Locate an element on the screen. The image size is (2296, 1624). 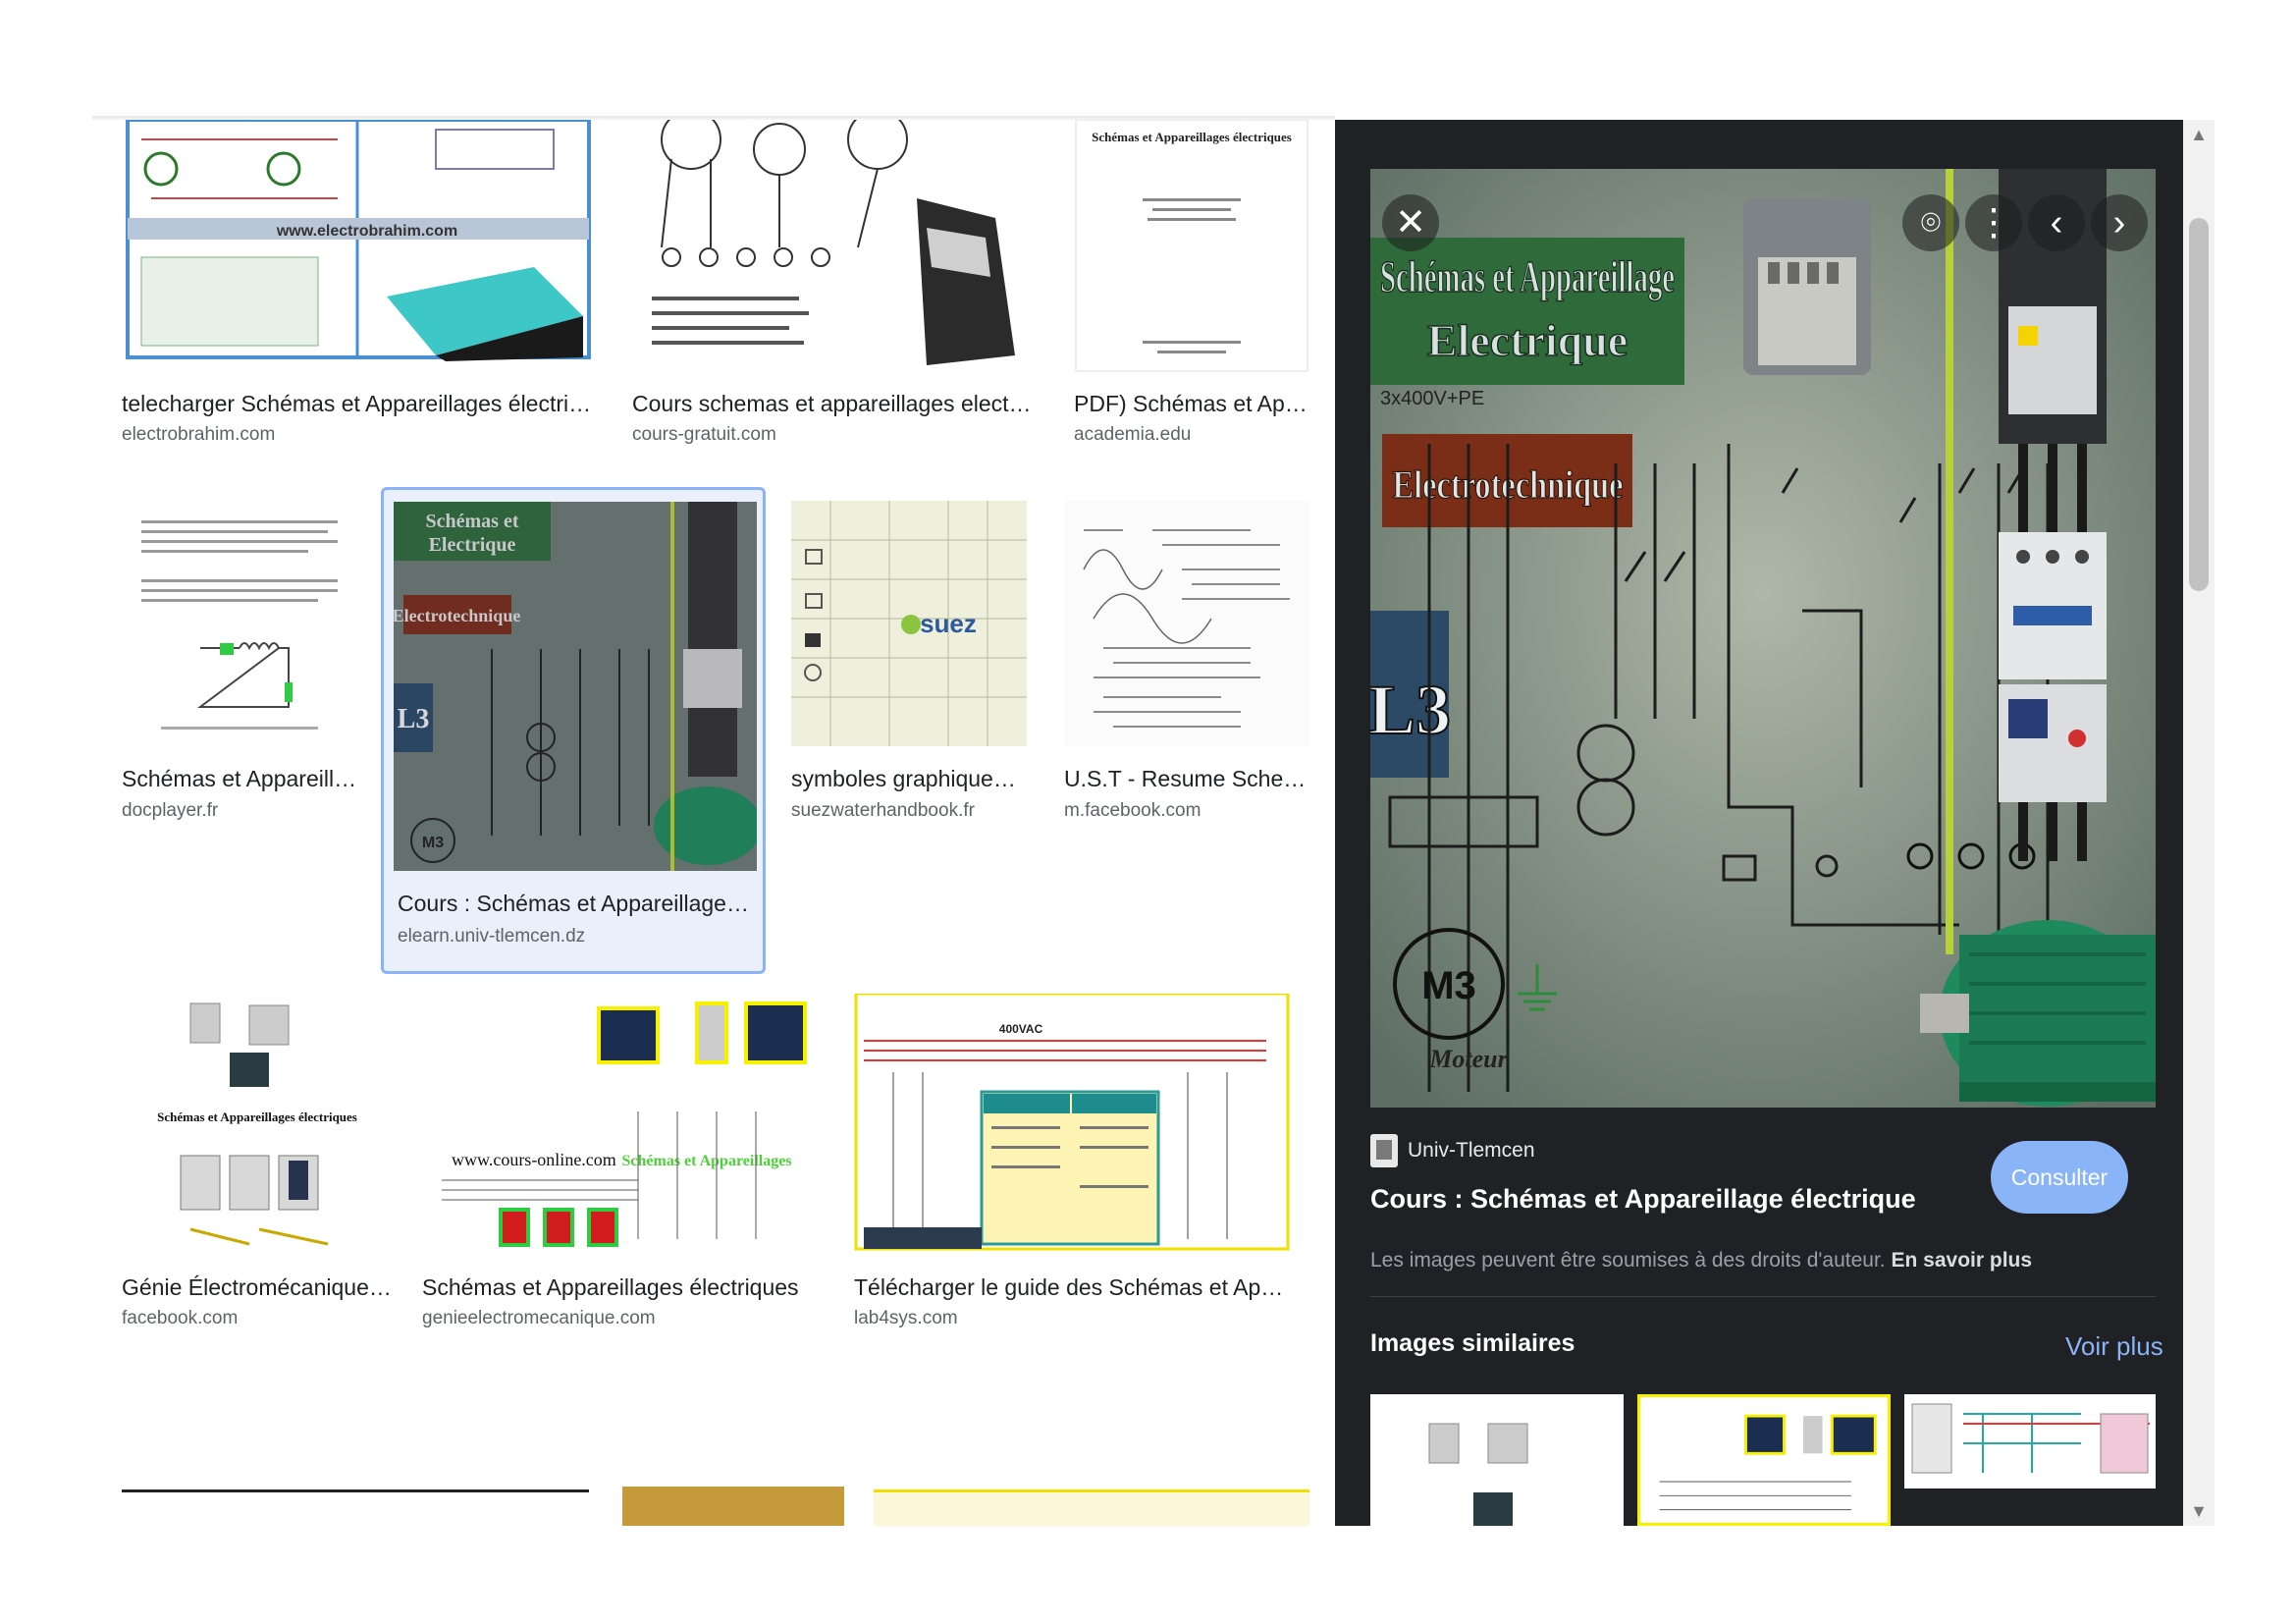
result-thumbnail: www.electrobrahim.com is located at coordinates (359, 241).